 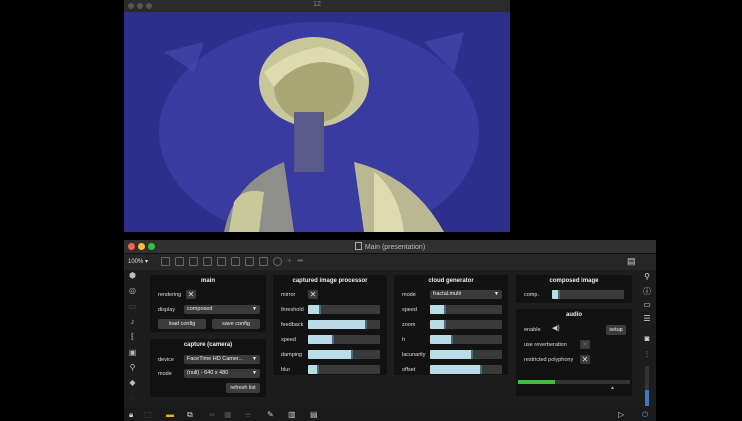 What do you see at coordinates (288, 295) in the screenshot?
I see `mirror-label: mirror` at bounding box center [288, 295].